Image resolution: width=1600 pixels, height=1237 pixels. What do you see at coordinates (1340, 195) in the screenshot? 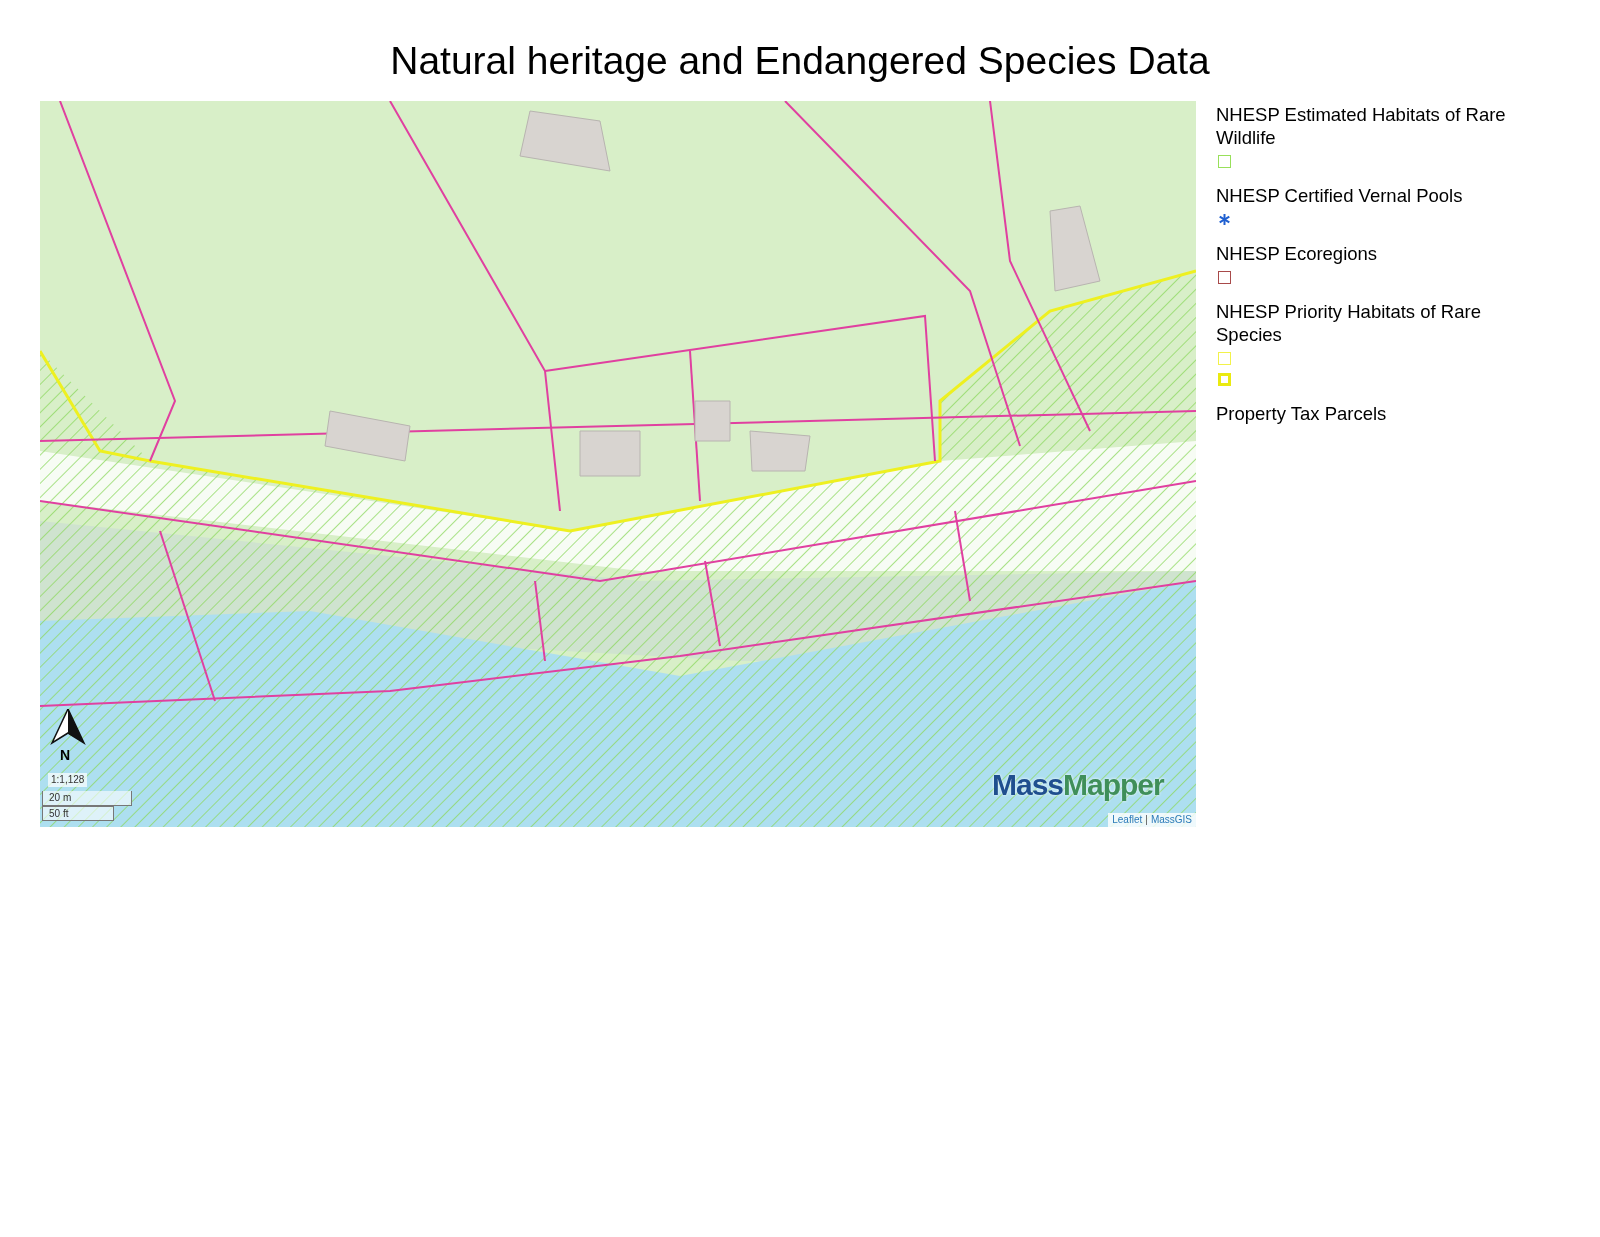
I see `legend-label: NHESP Certified Vernal Pools` at bounding box center [1340, 195].